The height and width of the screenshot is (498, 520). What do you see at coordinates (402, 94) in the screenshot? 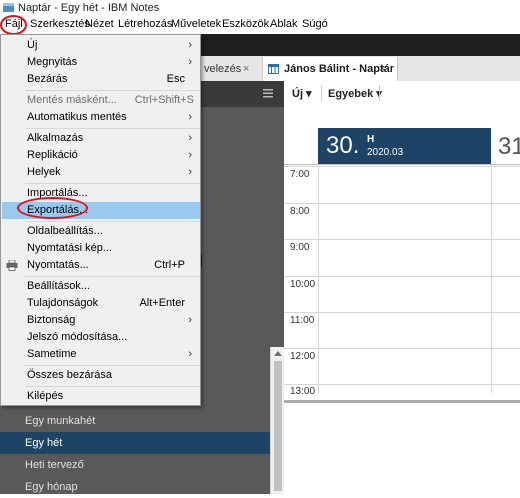
I see `calendar-toolbar: Új ▾ Egyebek ▾` at bounding box center [402, 94].